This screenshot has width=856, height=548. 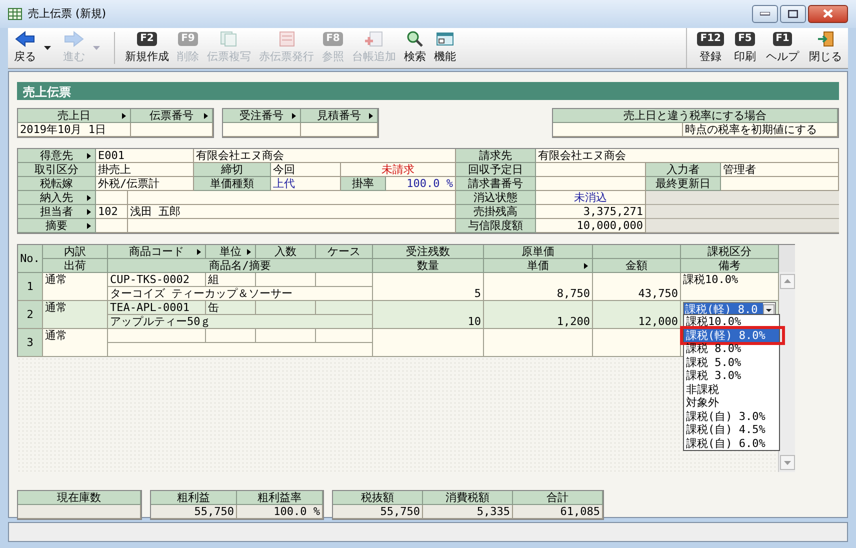 I want to click on field-label: 税転嫁, so click(x=56, y=183).